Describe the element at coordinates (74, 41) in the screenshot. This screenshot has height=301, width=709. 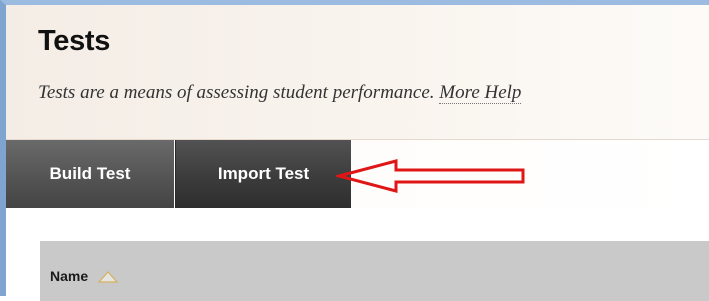
I see `page-title: Tests` at that location.